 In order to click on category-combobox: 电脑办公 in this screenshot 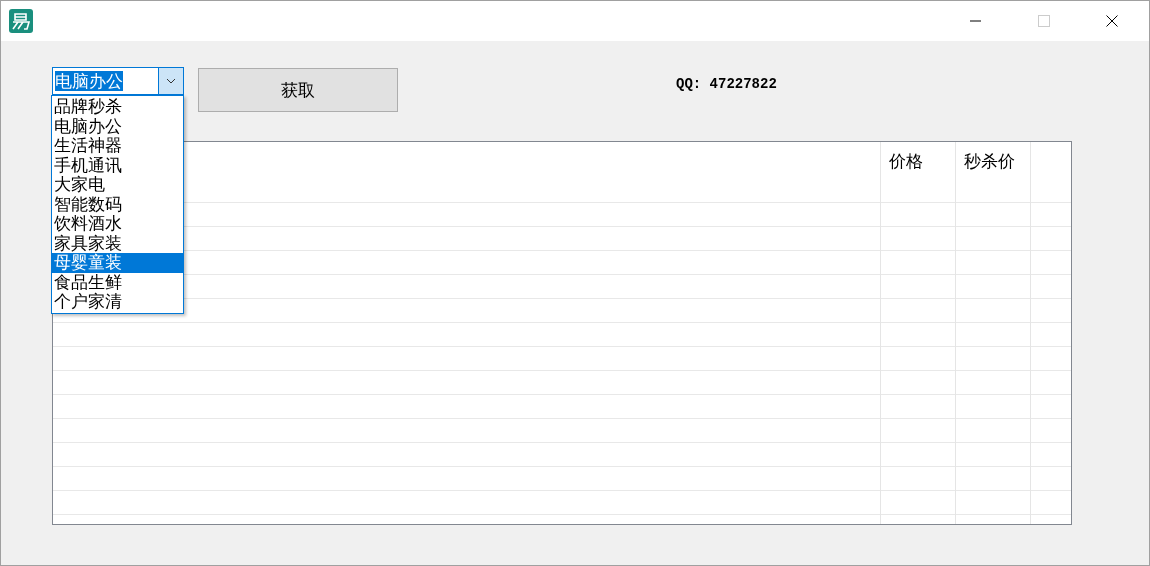, I will do `click(118, 81)`.